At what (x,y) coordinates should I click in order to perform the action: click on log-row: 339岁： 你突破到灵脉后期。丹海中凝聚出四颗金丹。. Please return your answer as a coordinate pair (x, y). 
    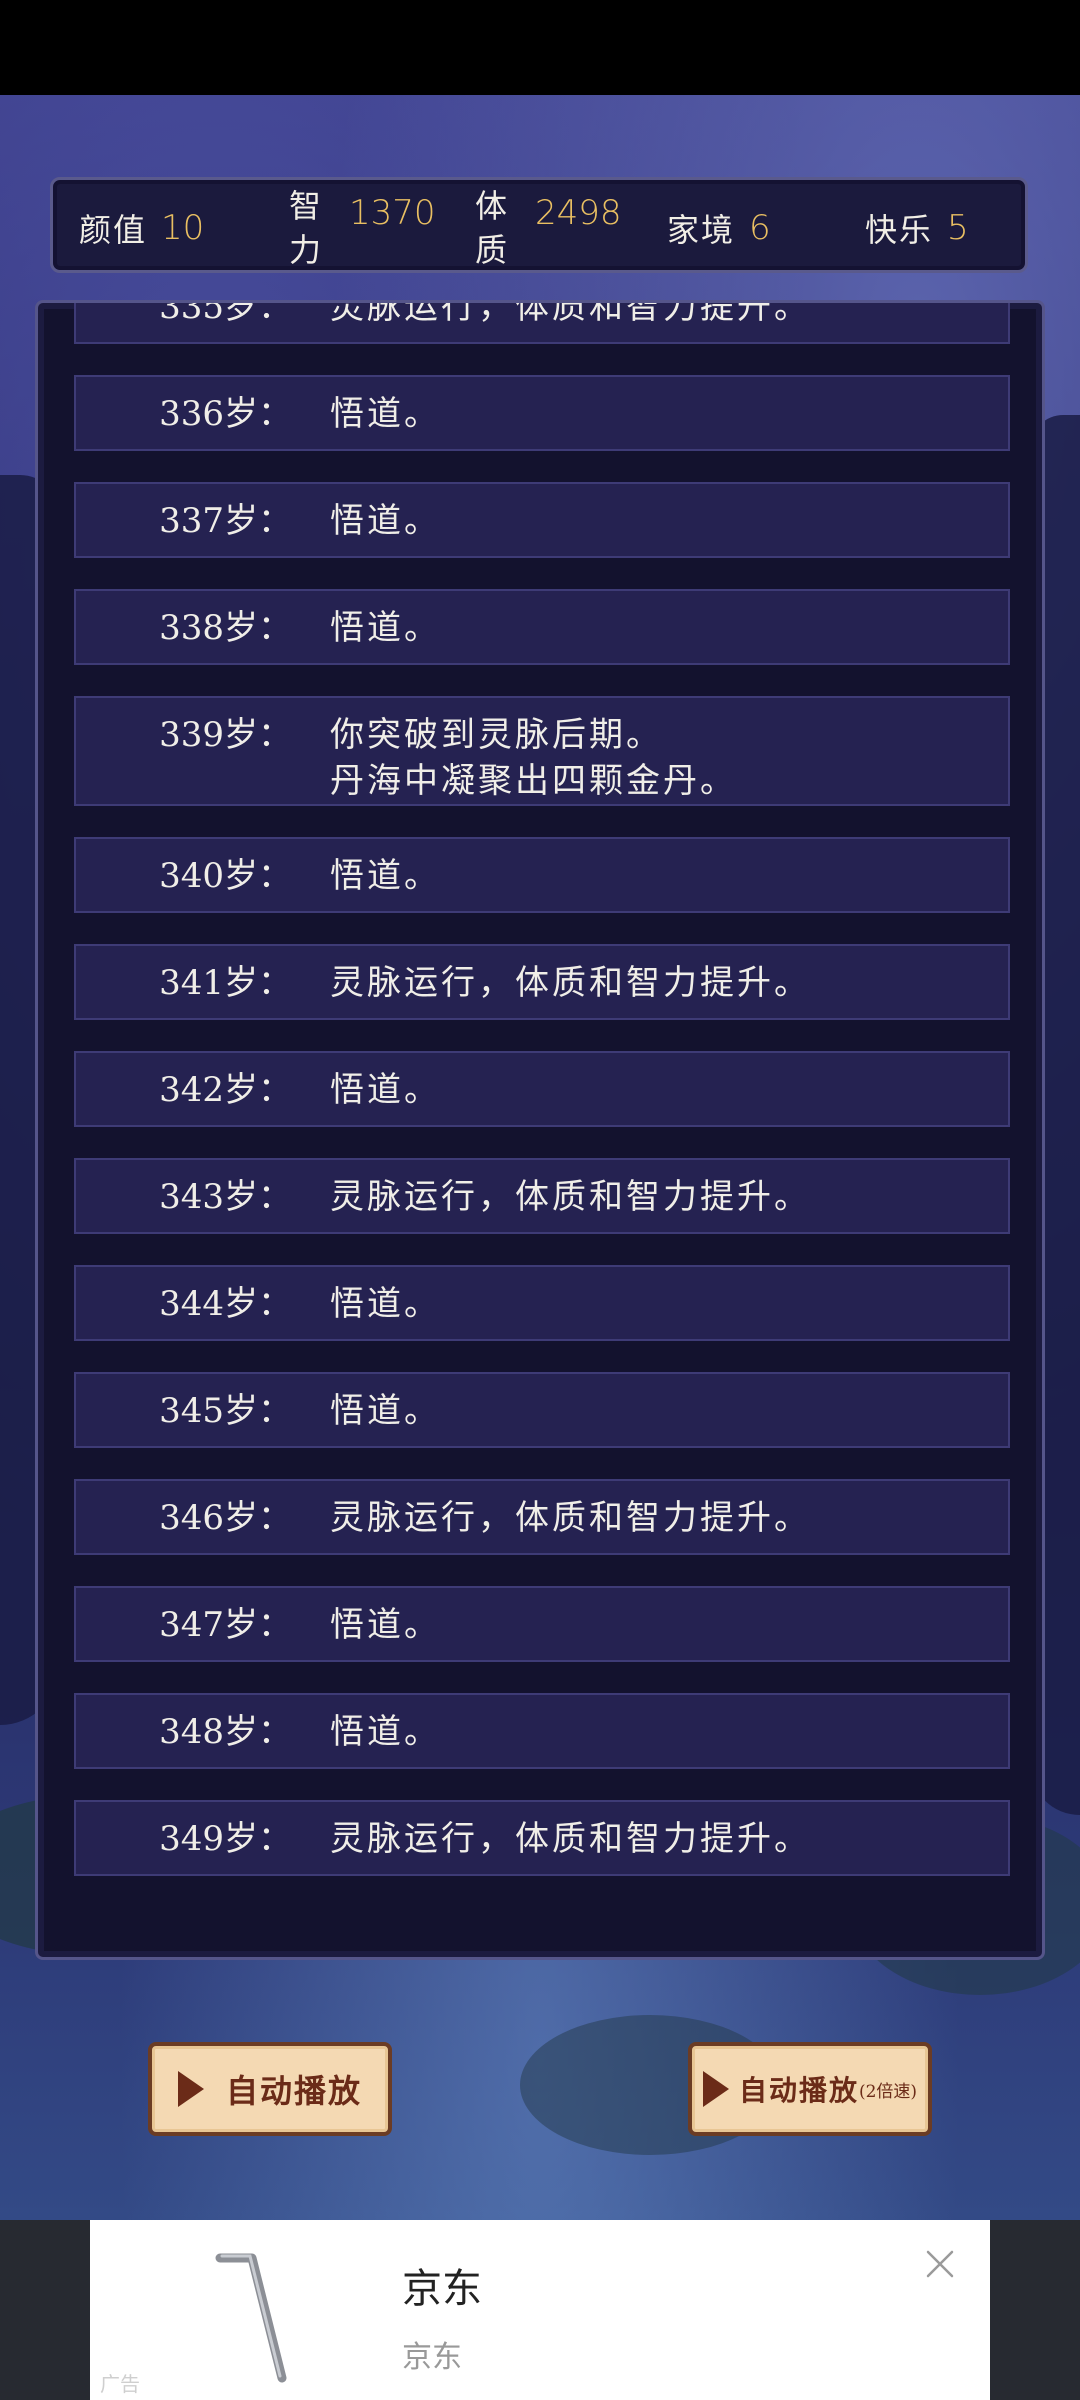
    Looking at the image, I should click on (542, 751).